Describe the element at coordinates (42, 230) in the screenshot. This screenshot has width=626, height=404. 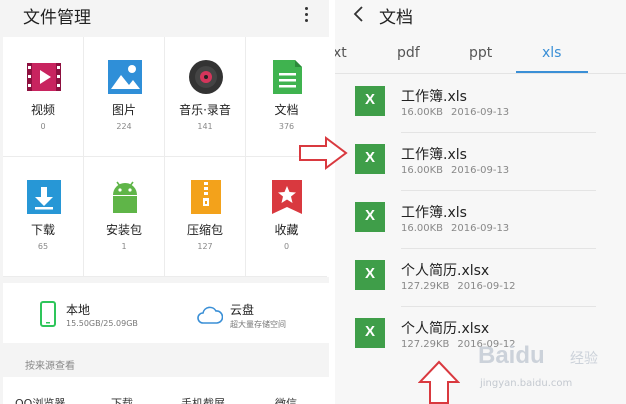
I see `category-label: 下载` at that location.